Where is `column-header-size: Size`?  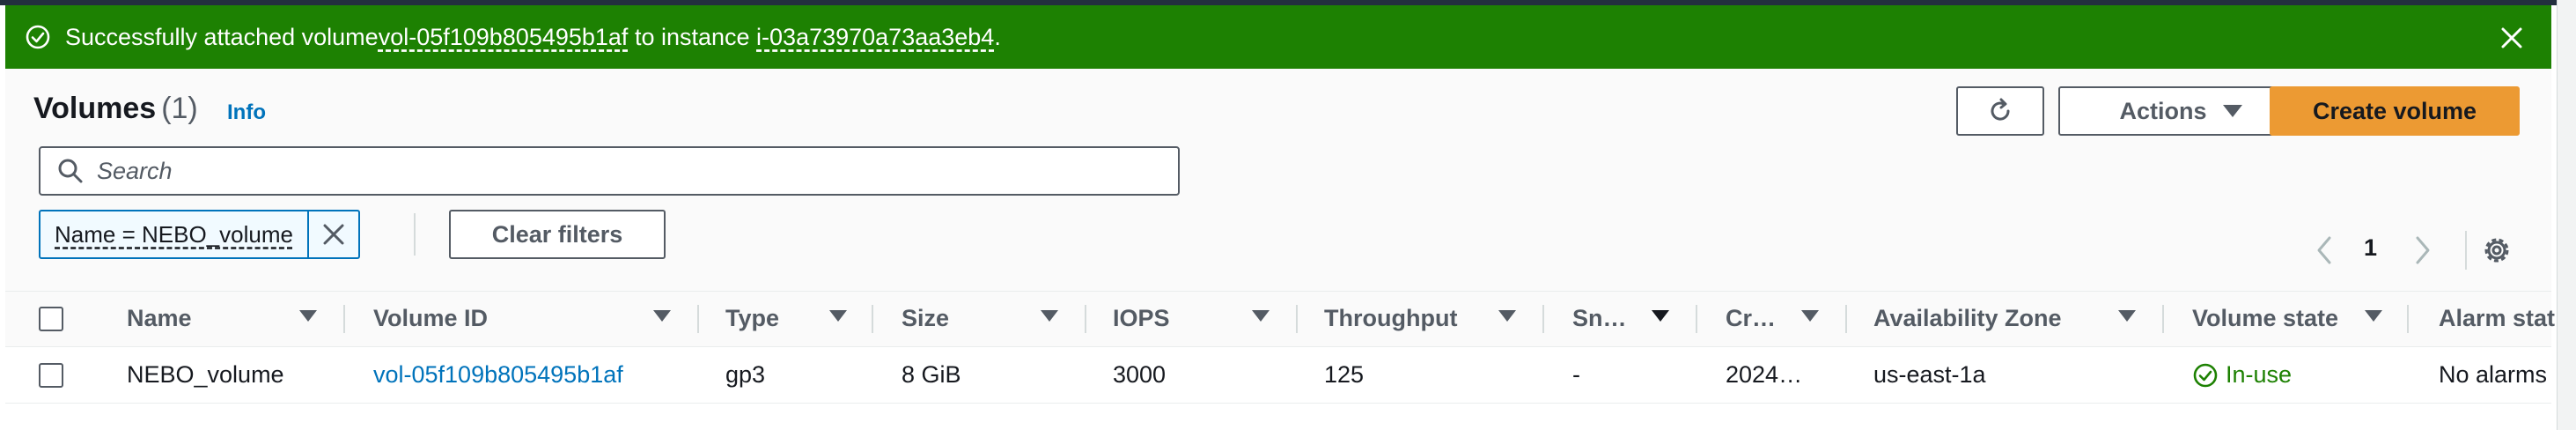 column-header-size: Size is located at coordinates (963, 319).